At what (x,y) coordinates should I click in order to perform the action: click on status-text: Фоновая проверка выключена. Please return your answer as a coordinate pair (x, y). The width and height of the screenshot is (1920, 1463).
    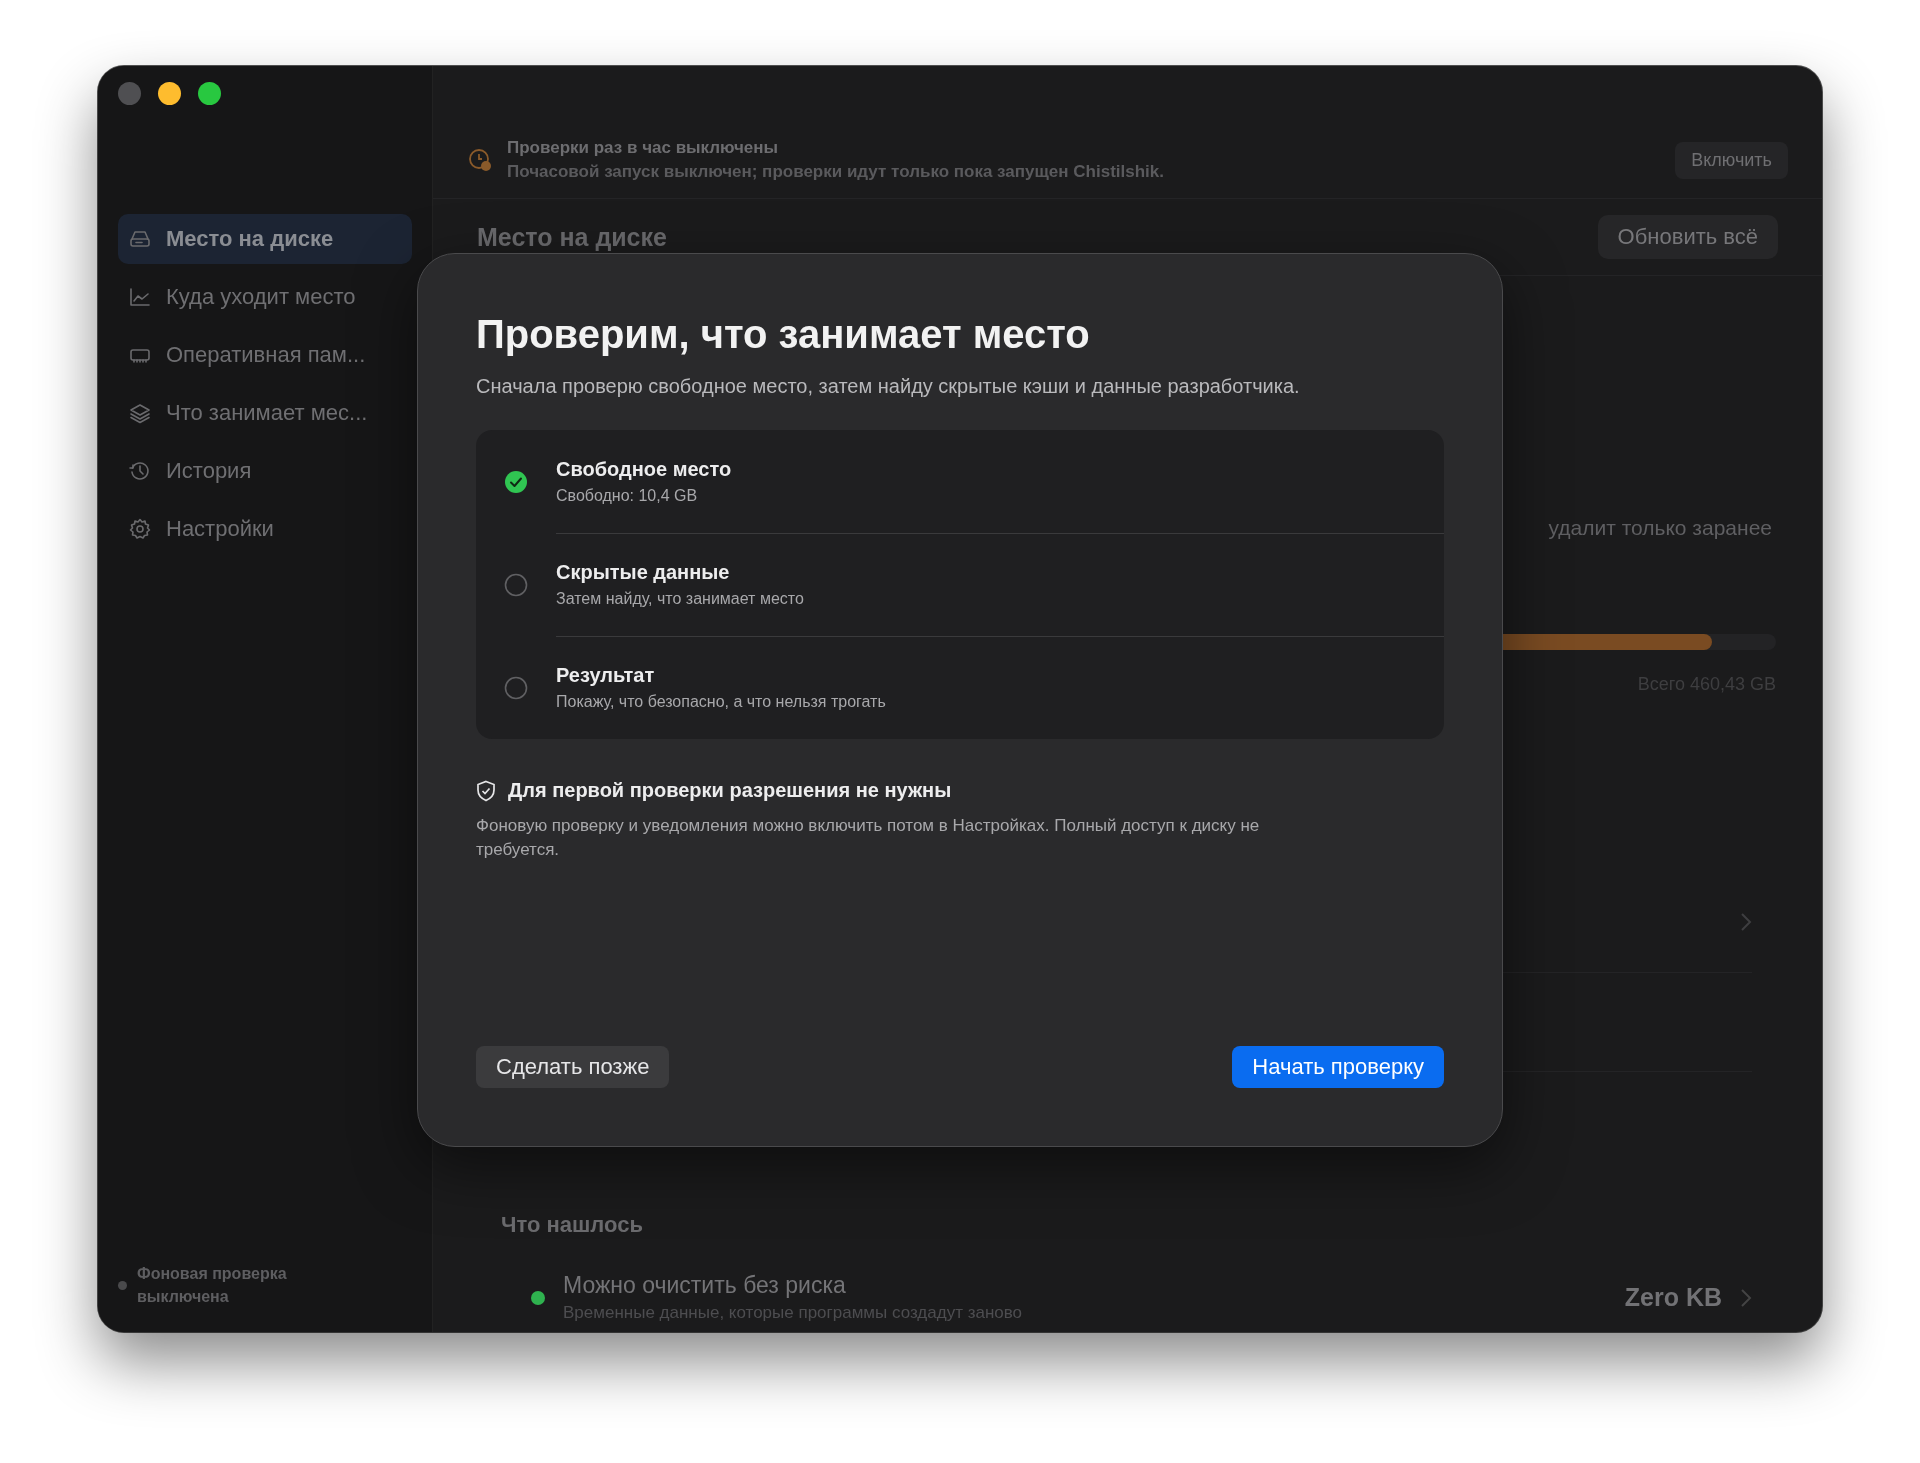
    Looking at the image, I should click on (212, 1285).